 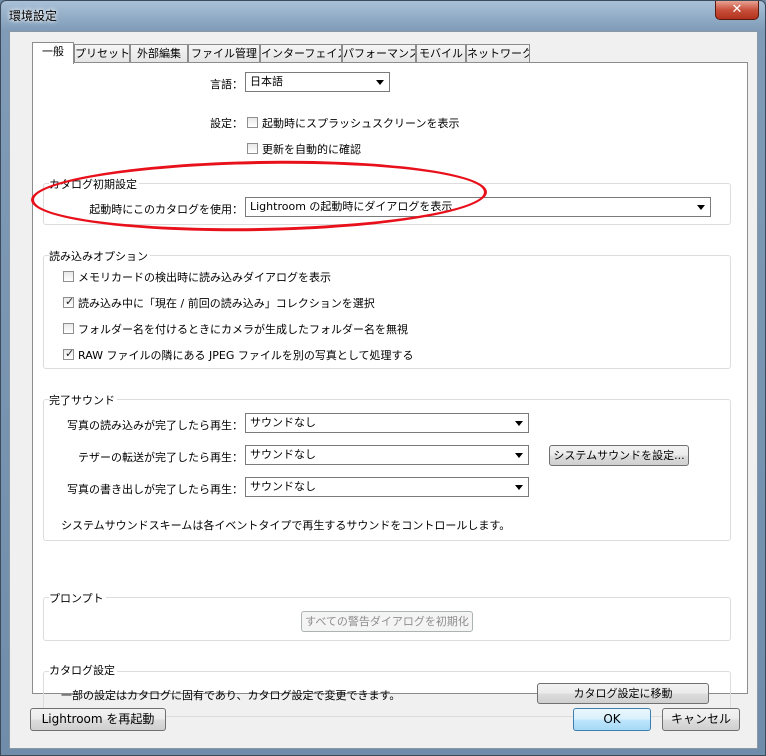 I want to click on tab-mobile: モバイル, so click(x=441, y=53).